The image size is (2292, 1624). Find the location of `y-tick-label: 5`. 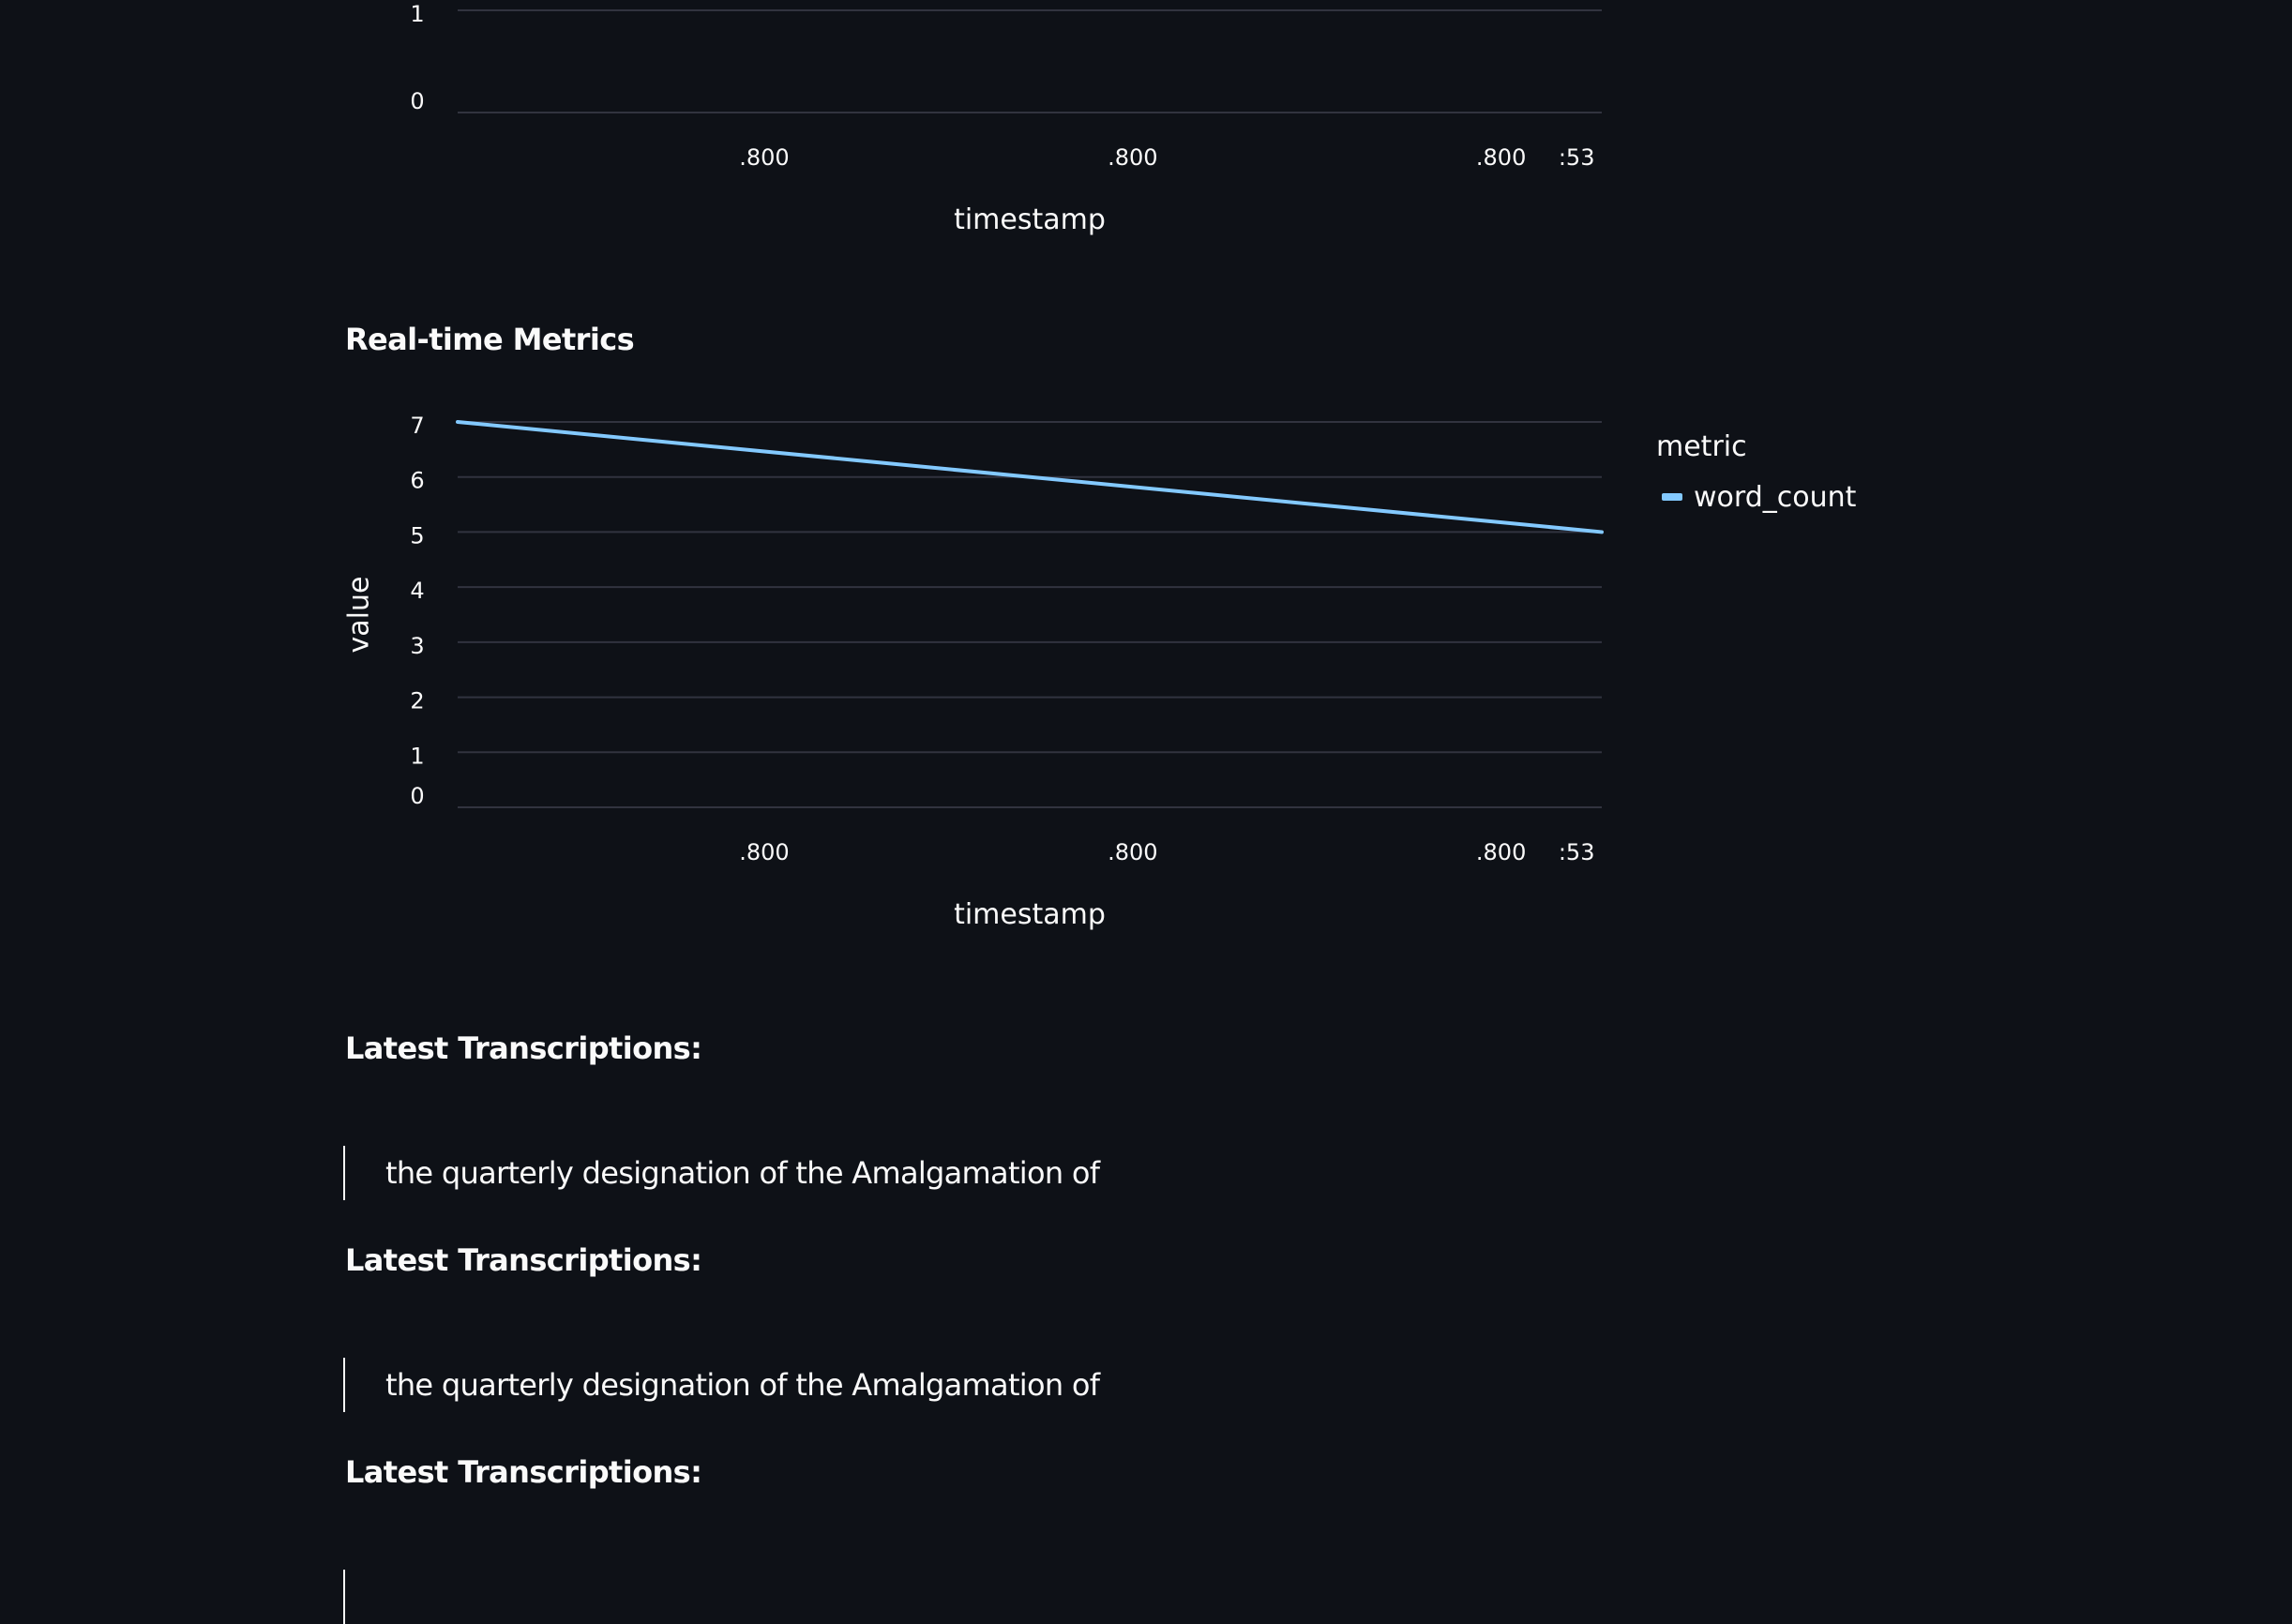

y-tick-label: 5 is located at coordinates (417, 536).